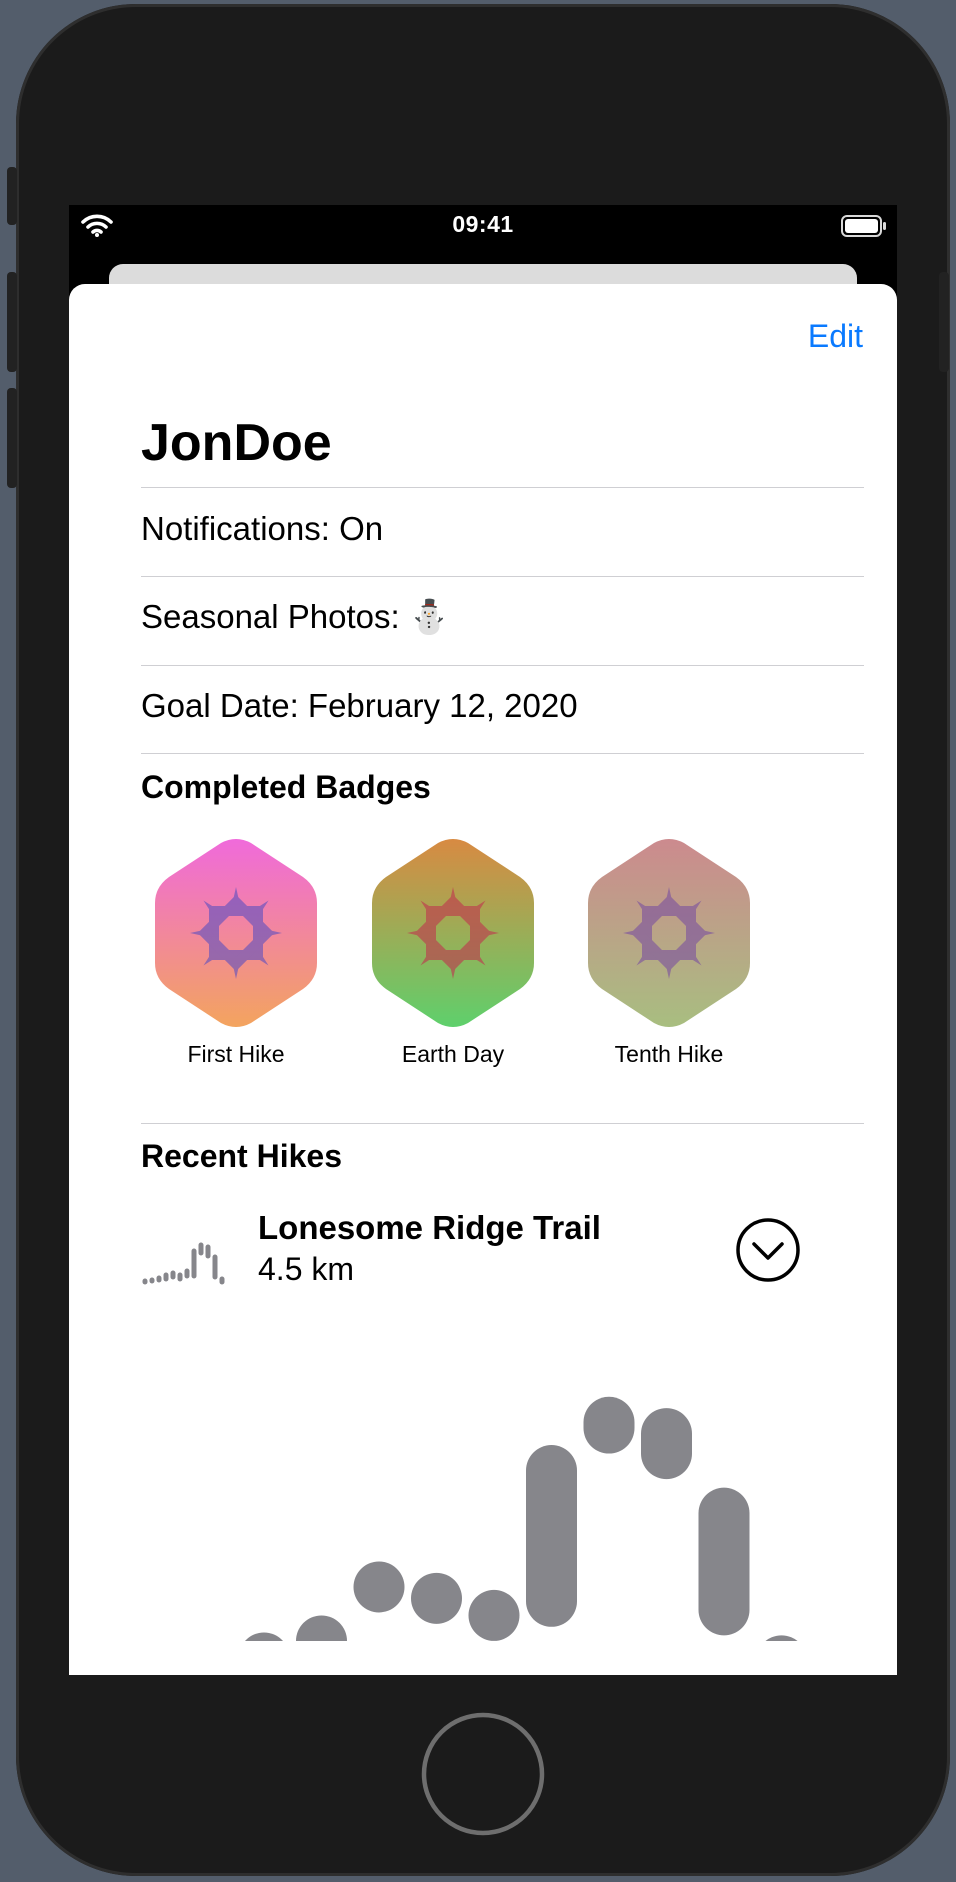 The height and width of the screenshot is (1882, 956). I want to click on edit-button: Edit, so click(835, 336).